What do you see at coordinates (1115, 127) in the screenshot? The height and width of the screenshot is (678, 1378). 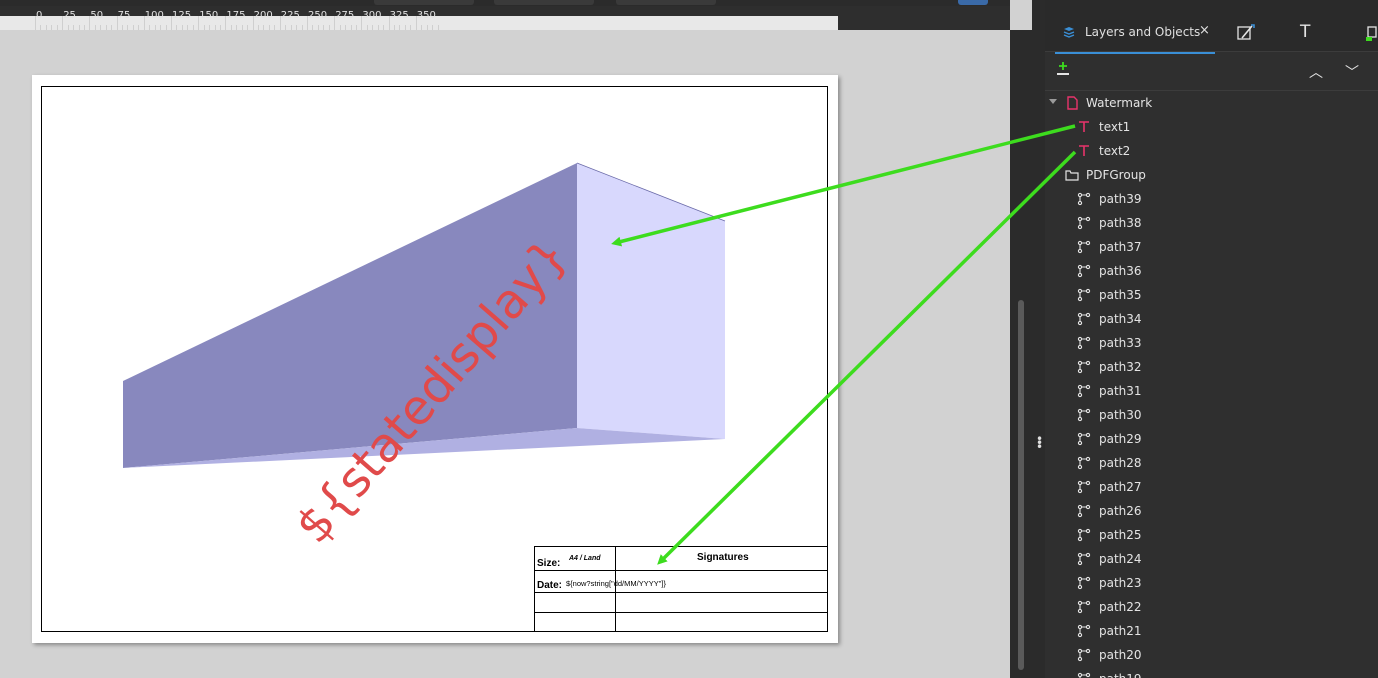 I see `tree-item-label: text1` at bounding box center [1115, 127].